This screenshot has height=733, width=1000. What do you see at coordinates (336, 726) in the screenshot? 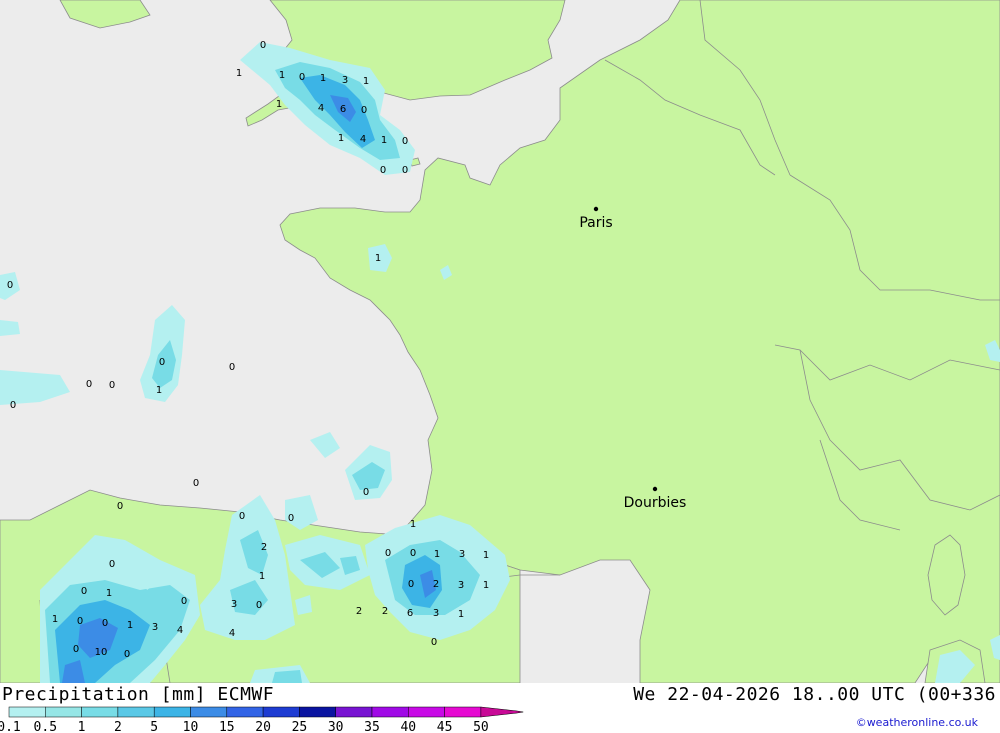
I see `colorbar-tick-label: 30` at bounding box center [336, 726].